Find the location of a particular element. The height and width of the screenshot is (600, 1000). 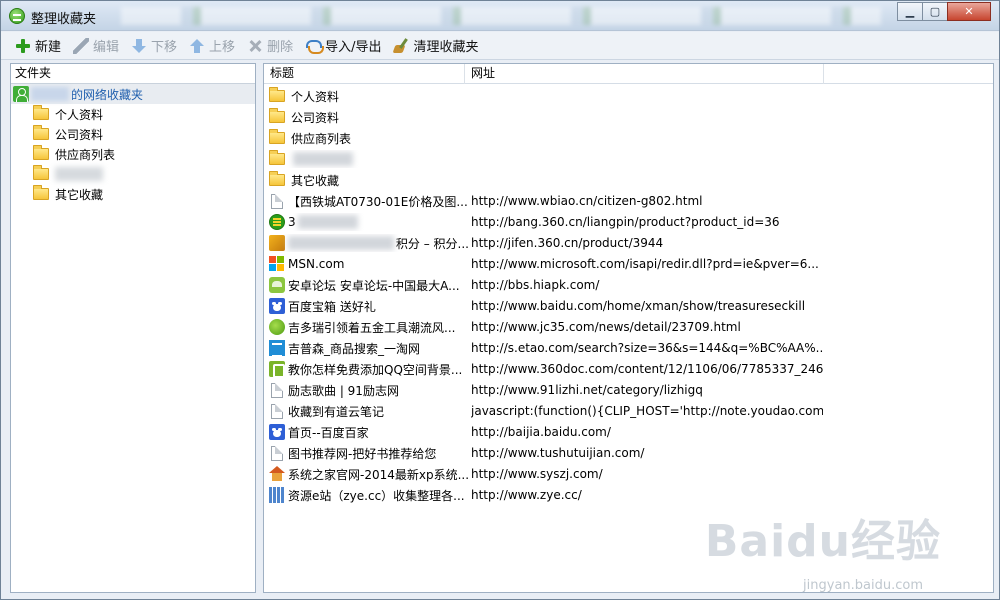

new-label: 新建 is located at coordinates (48, 47).